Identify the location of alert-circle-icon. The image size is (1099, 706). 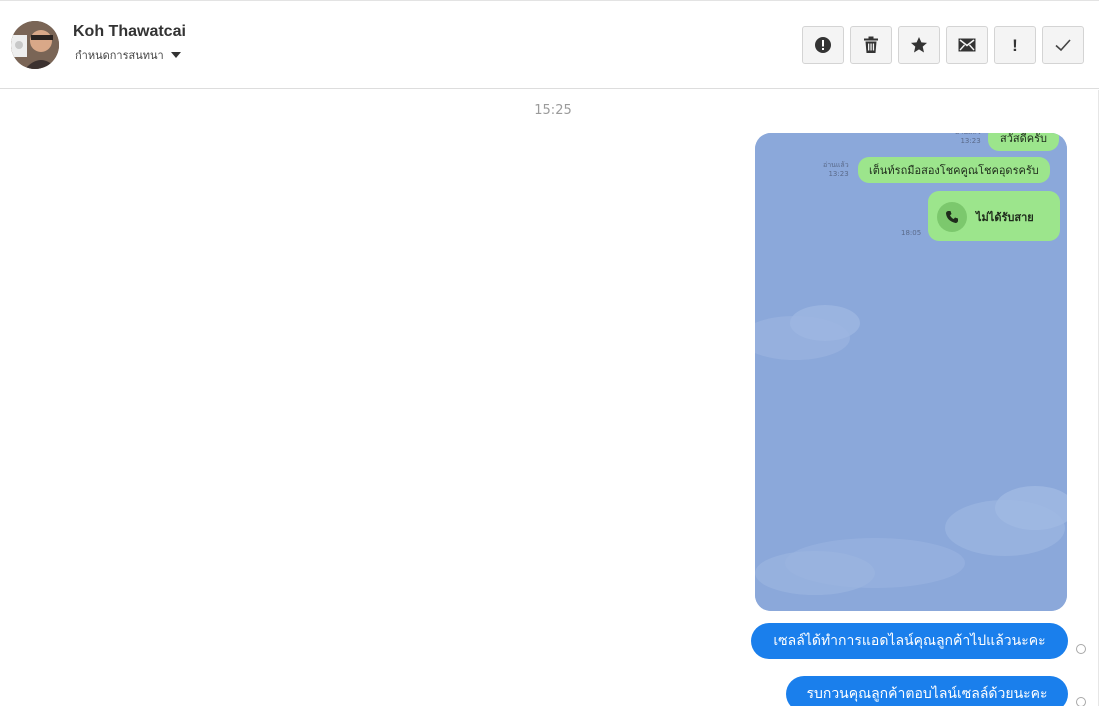
(823, 45).